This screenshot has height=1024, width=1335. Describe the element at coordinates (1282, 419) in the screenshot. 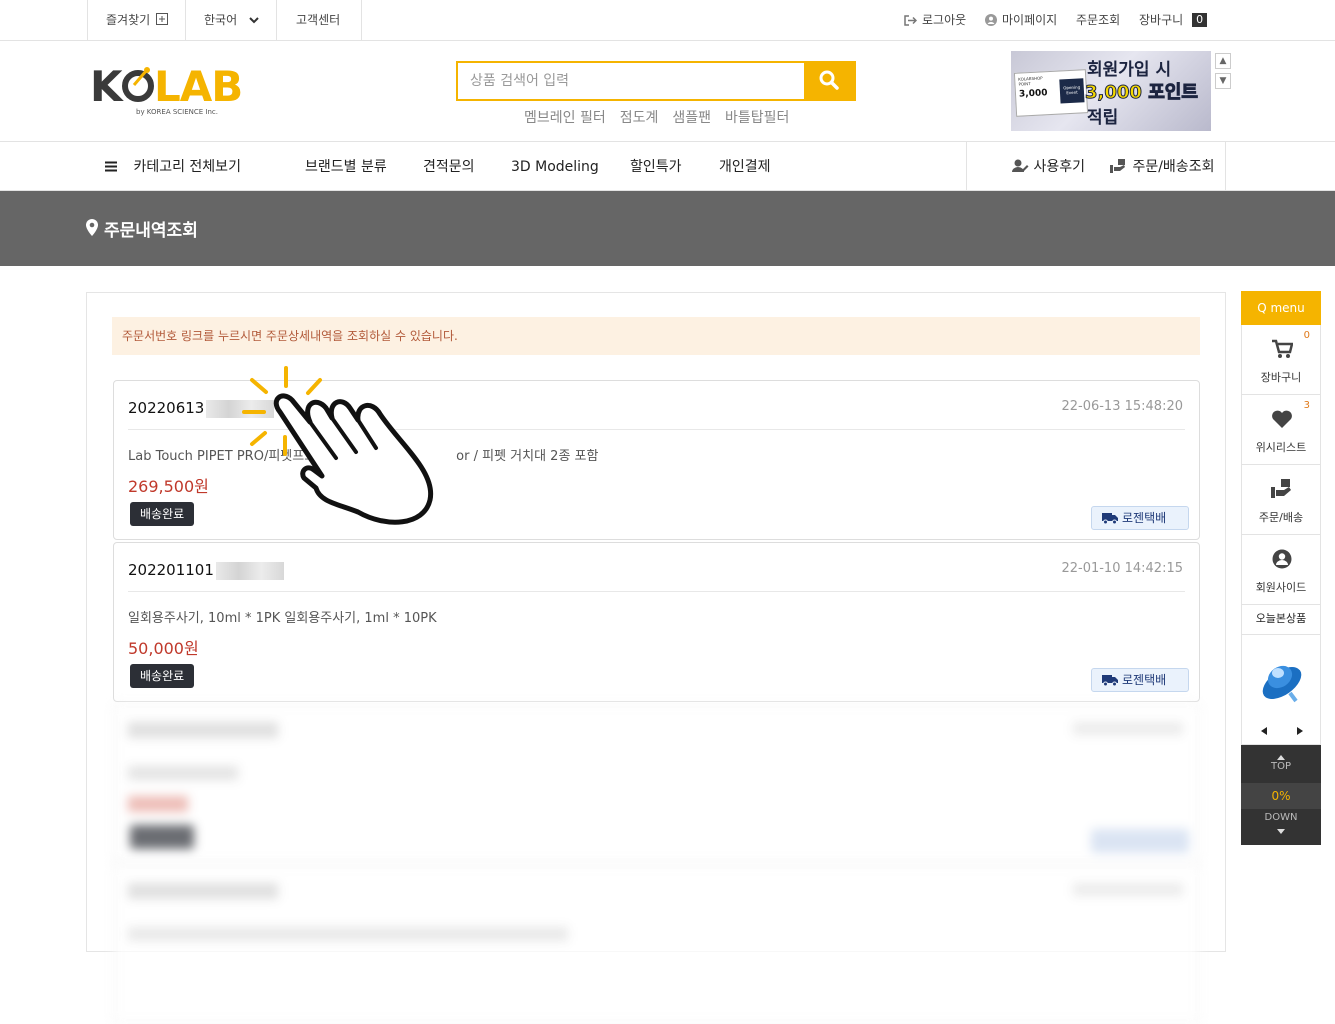

I see `heart-icon` at that location.